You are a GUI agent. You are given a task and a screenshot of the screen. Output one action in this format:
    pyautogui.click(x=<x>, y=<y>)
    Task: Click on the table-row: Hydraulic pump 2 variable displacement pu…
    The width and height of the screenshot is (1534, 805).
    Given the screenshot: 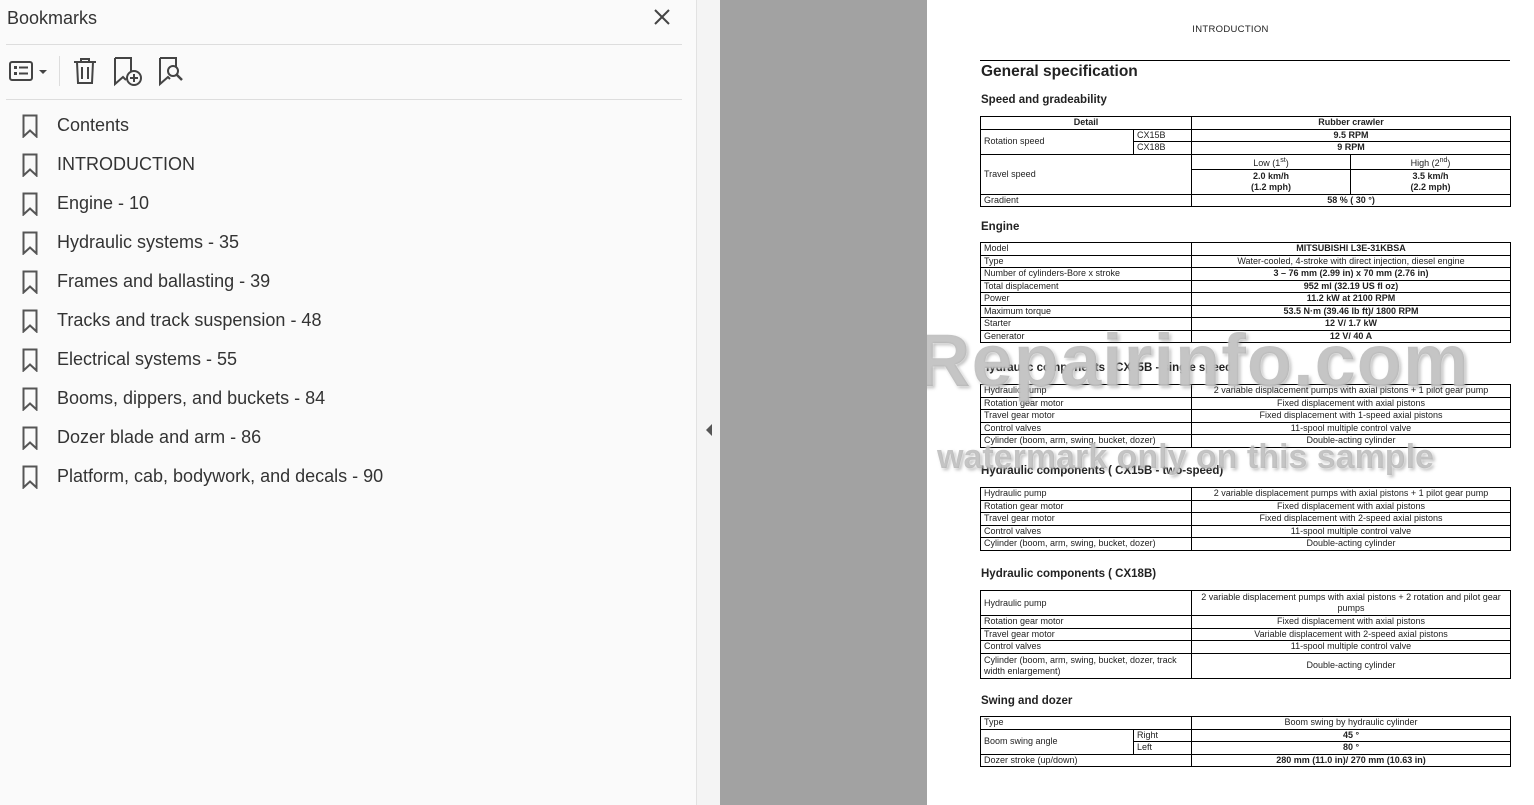 What is the action you would take?
    pyautogui.click(x=1245, y=391)
    